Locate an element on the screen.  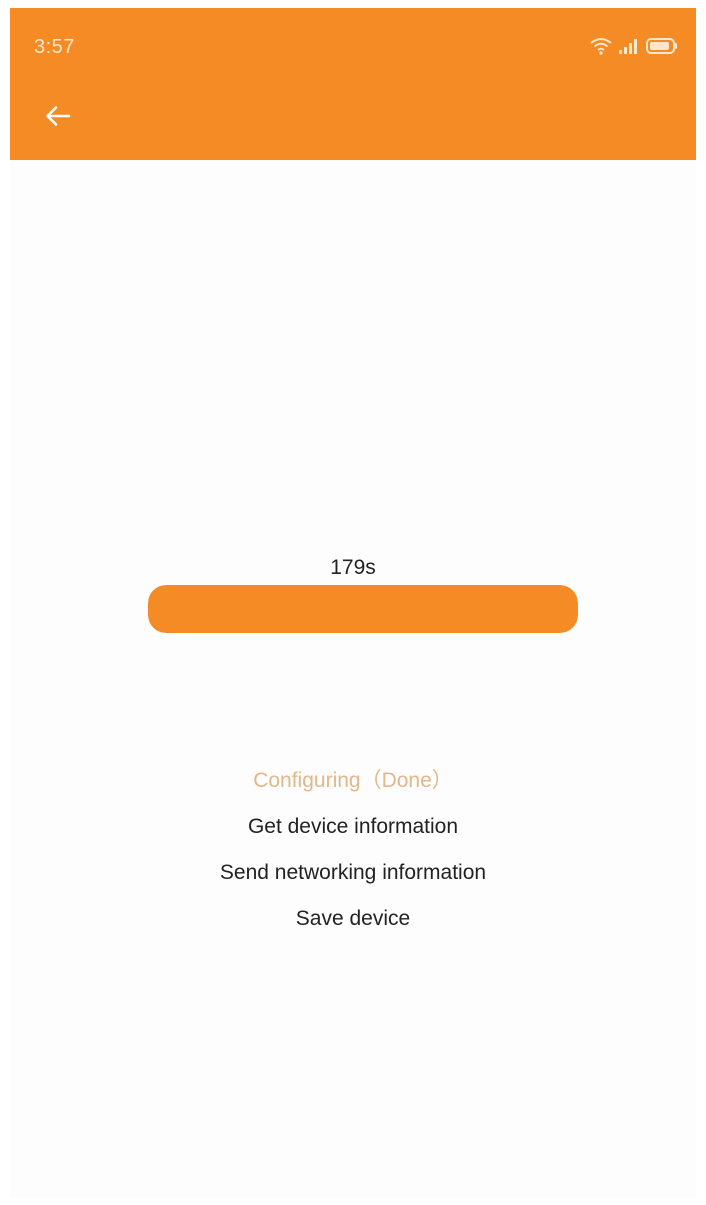
step-configuring: Configuring（Done） is located at coordinates (353, 780).